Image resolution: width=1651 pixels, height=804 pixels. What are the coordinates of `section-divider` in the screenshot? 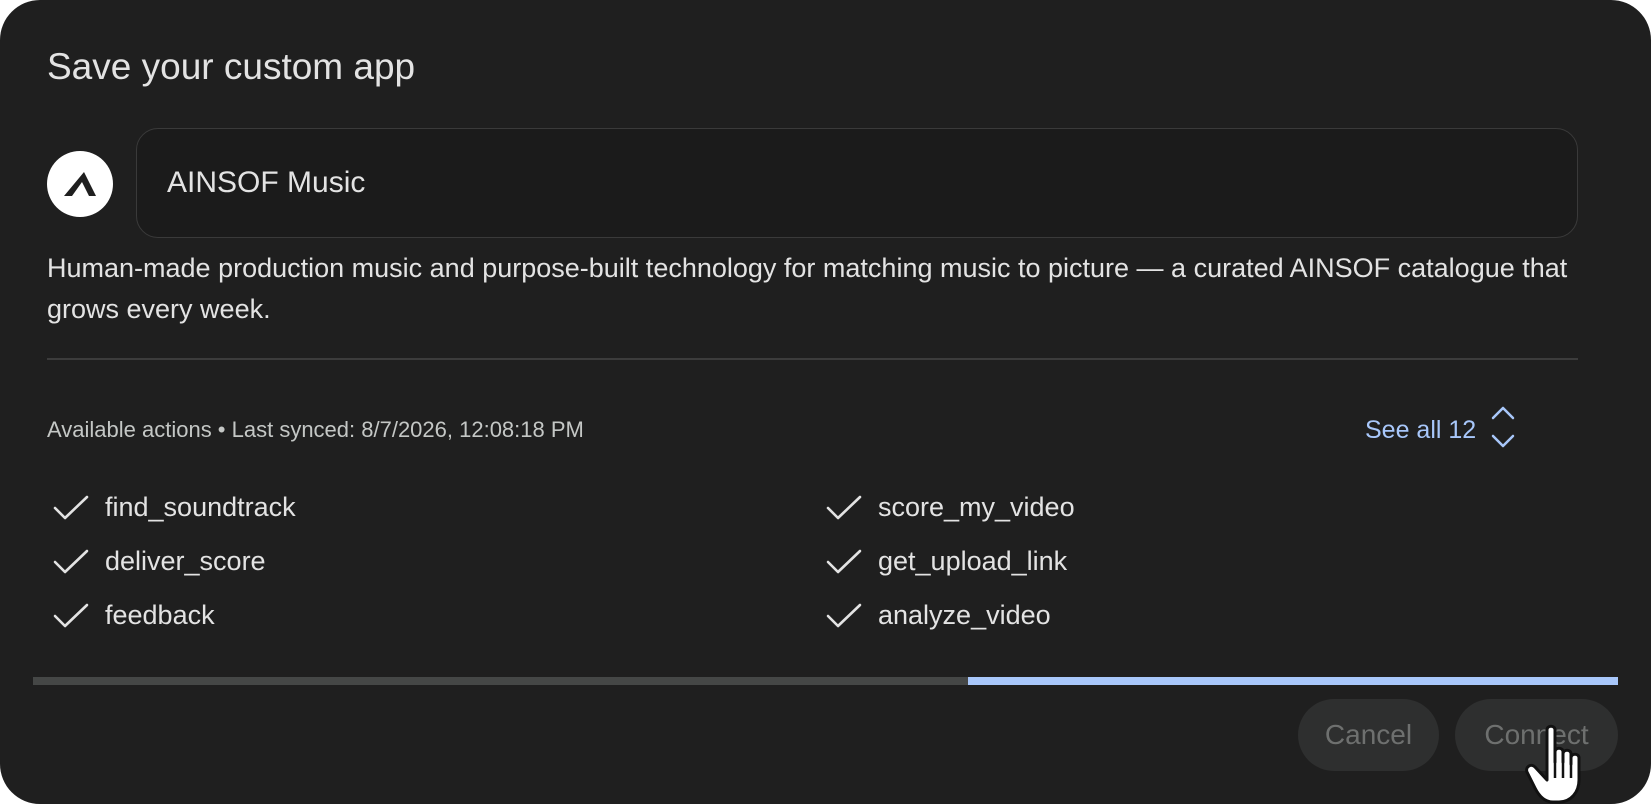 It's located at (812, 359).